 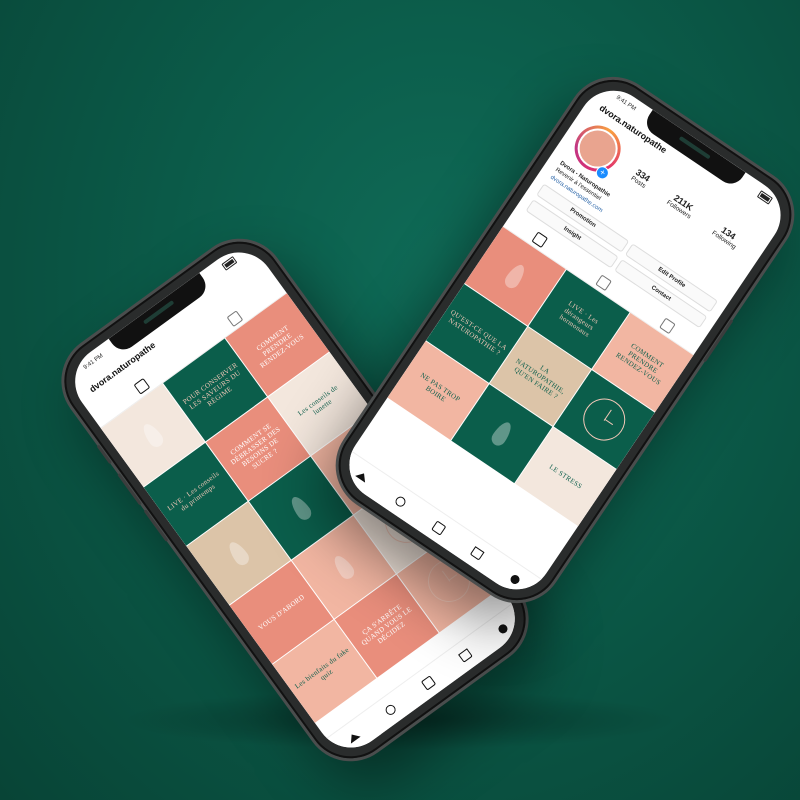 I want to click on posts-stat: 334 Posts, so click(x=641, y=178).